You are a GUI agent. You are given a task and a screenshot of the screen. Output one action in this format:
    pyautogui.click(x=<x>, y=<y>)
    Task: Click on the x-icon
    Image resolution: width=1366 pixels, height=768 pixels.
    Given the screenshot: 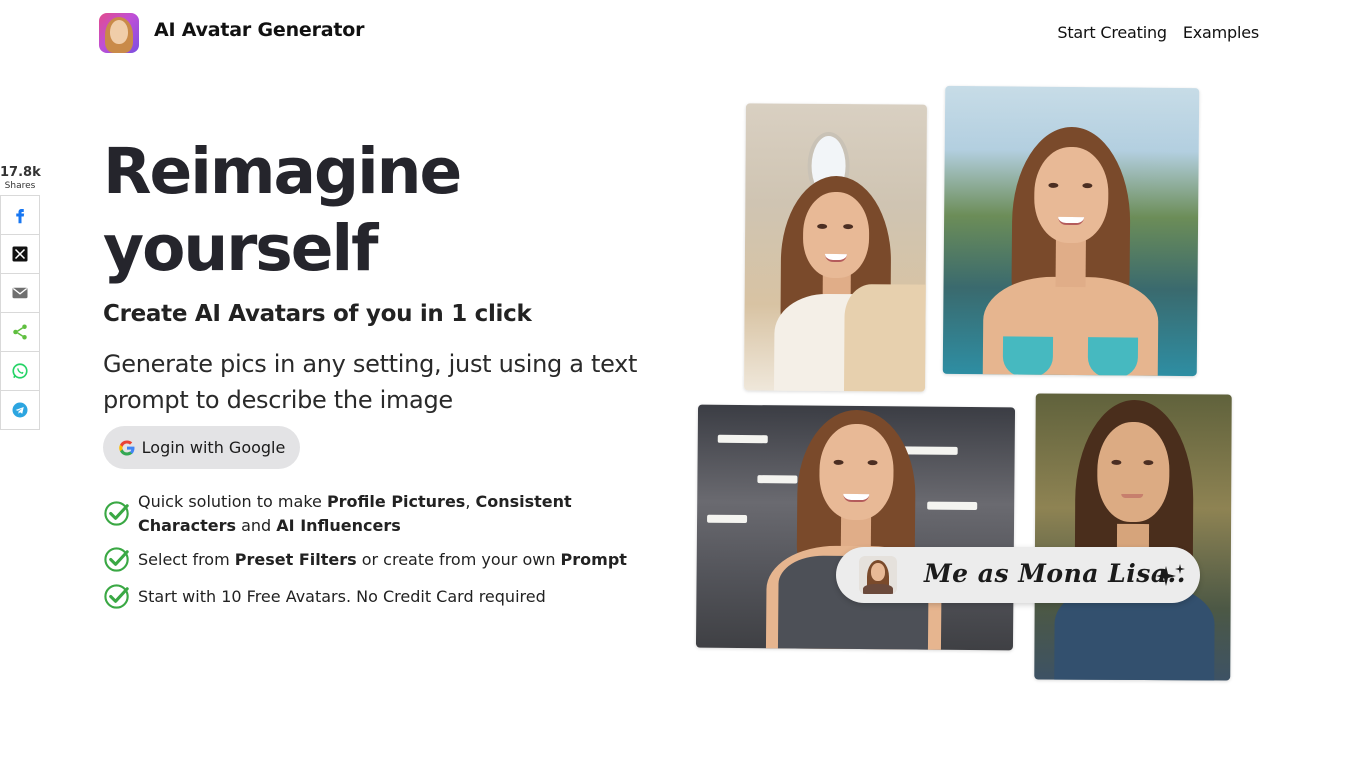 What is the action you would take?
    pyautogui.click(x=20, y=254)
    